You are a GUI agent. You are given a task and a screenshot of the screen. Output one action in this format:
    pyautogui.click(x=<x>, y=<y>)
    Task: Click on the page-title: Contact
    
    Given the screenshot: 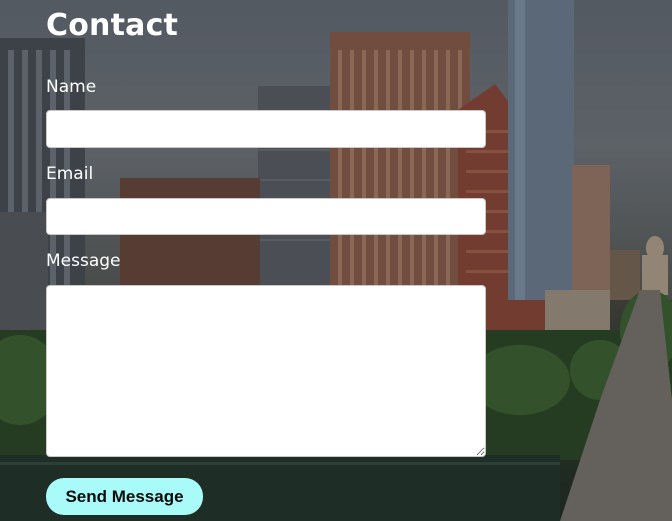 What is the action you would take?
    pyautogui.click(x=112, y=25)
    